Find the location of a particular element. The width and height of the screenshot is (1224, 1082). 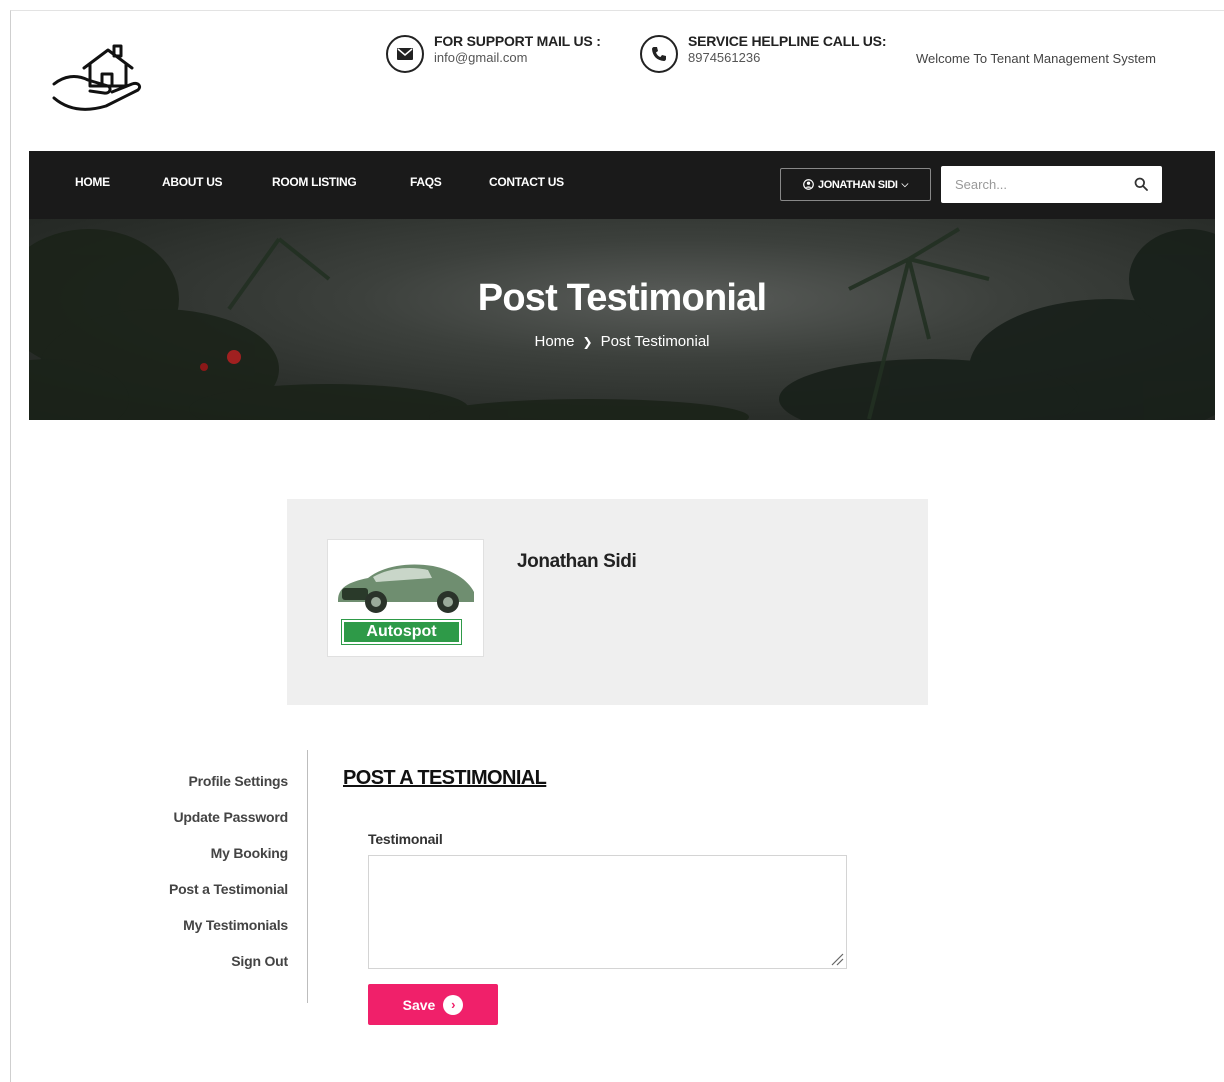

side-menu-divider is located at coordinates (307, 876).